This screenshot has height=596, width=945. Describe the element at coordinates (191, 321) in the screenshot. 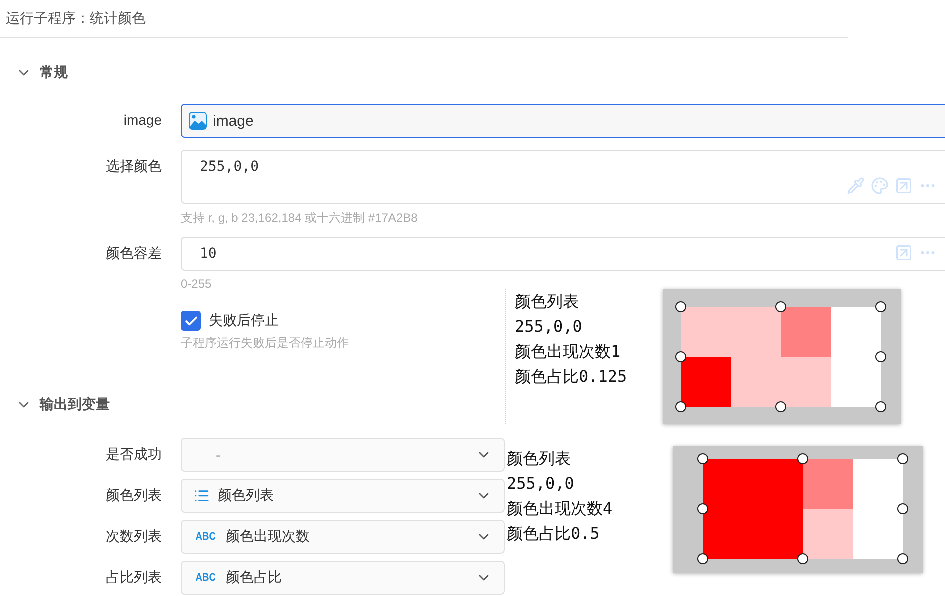

I see `checkbox` at that location.